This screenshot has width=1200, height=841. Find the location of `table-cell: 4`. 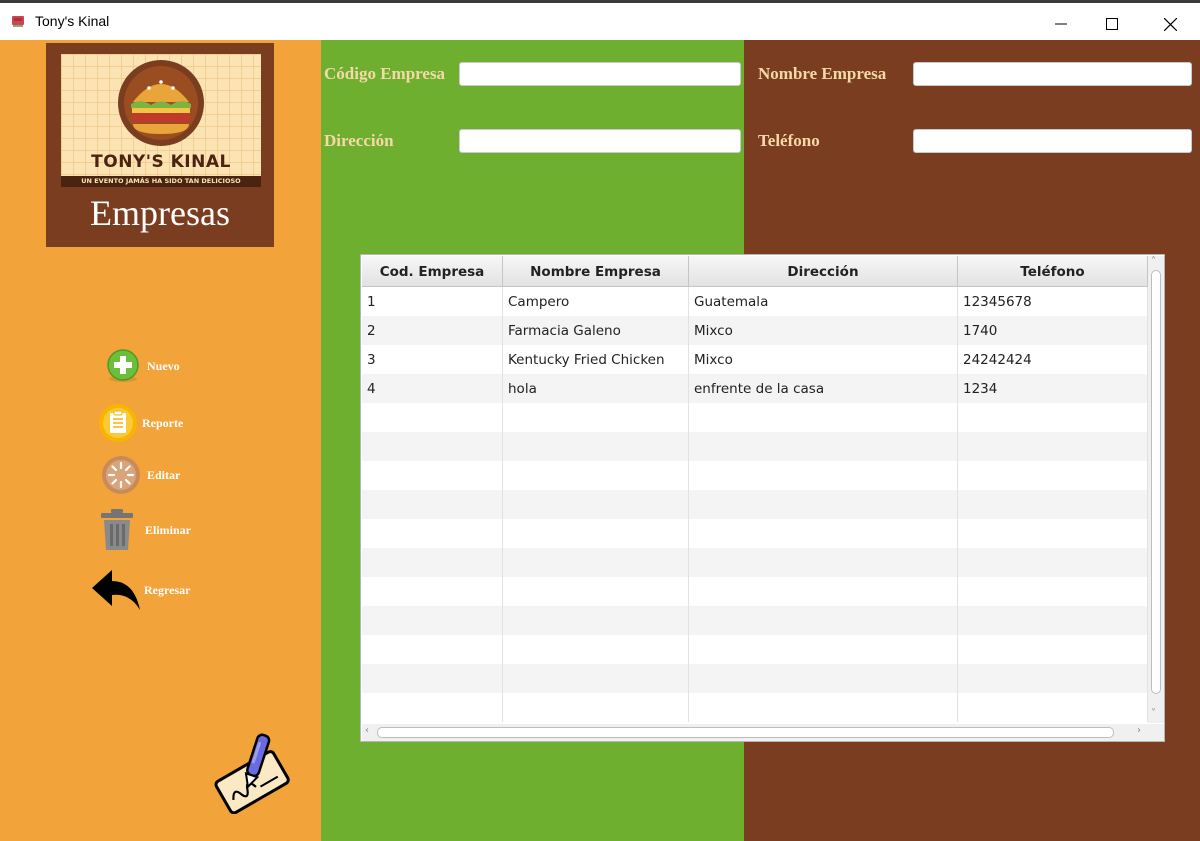

table-cell: 4 is located at coordinates (432, 388).